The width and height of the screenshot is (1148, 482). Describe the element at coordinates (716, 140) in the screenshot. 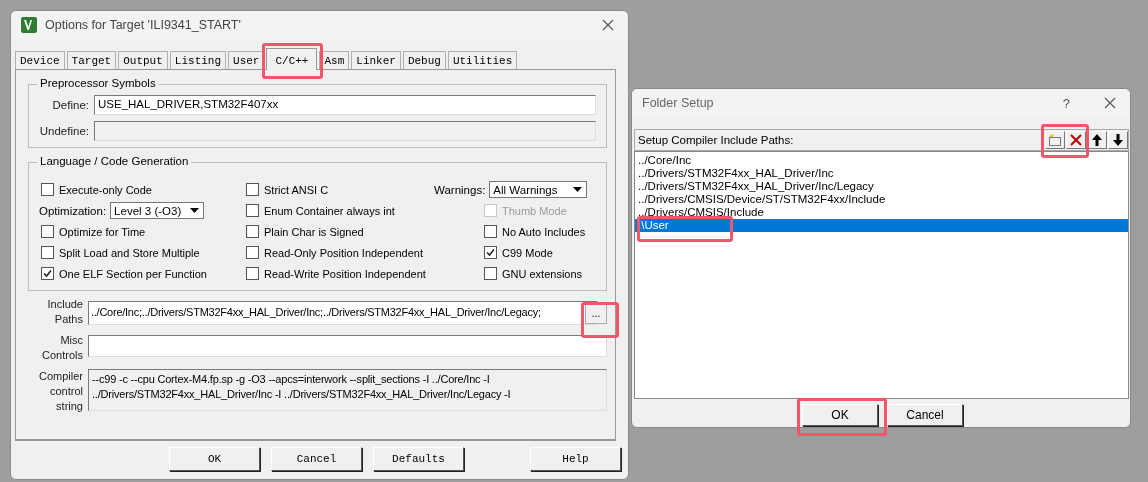

I see `list-header: Setup Compiler Include Paths:` at that location.